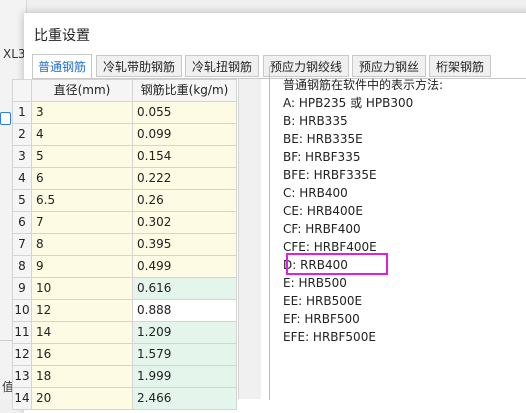 The image size is (526, 413). What do you see at coordinates (22, 244) in the screenshot?
I see `row-number: 7` at bounding box center [22, 244].